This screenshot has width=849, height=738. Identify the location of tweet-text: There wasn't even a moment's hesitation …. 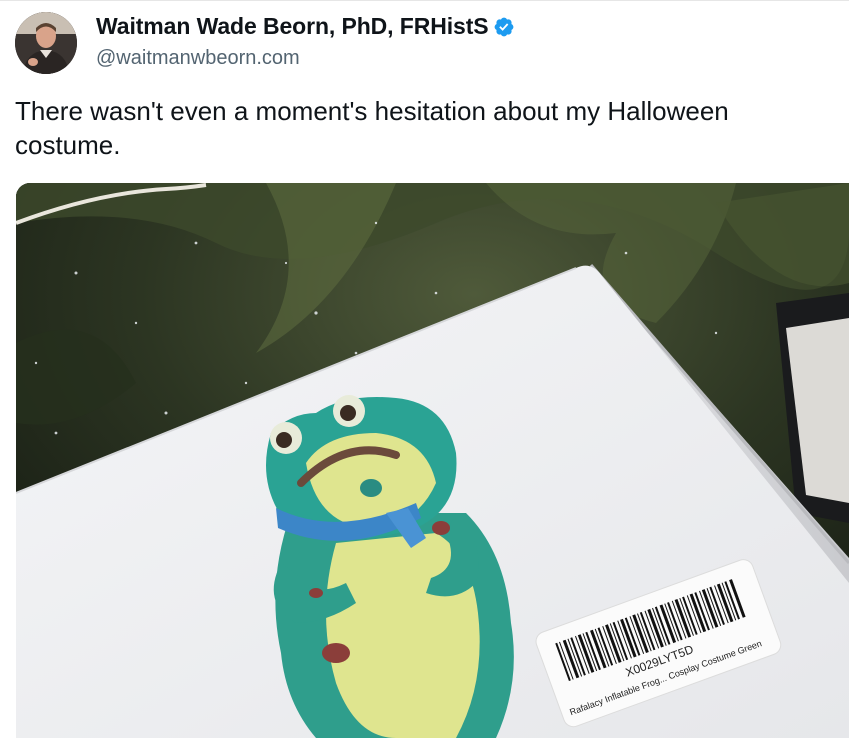
(372, 128).